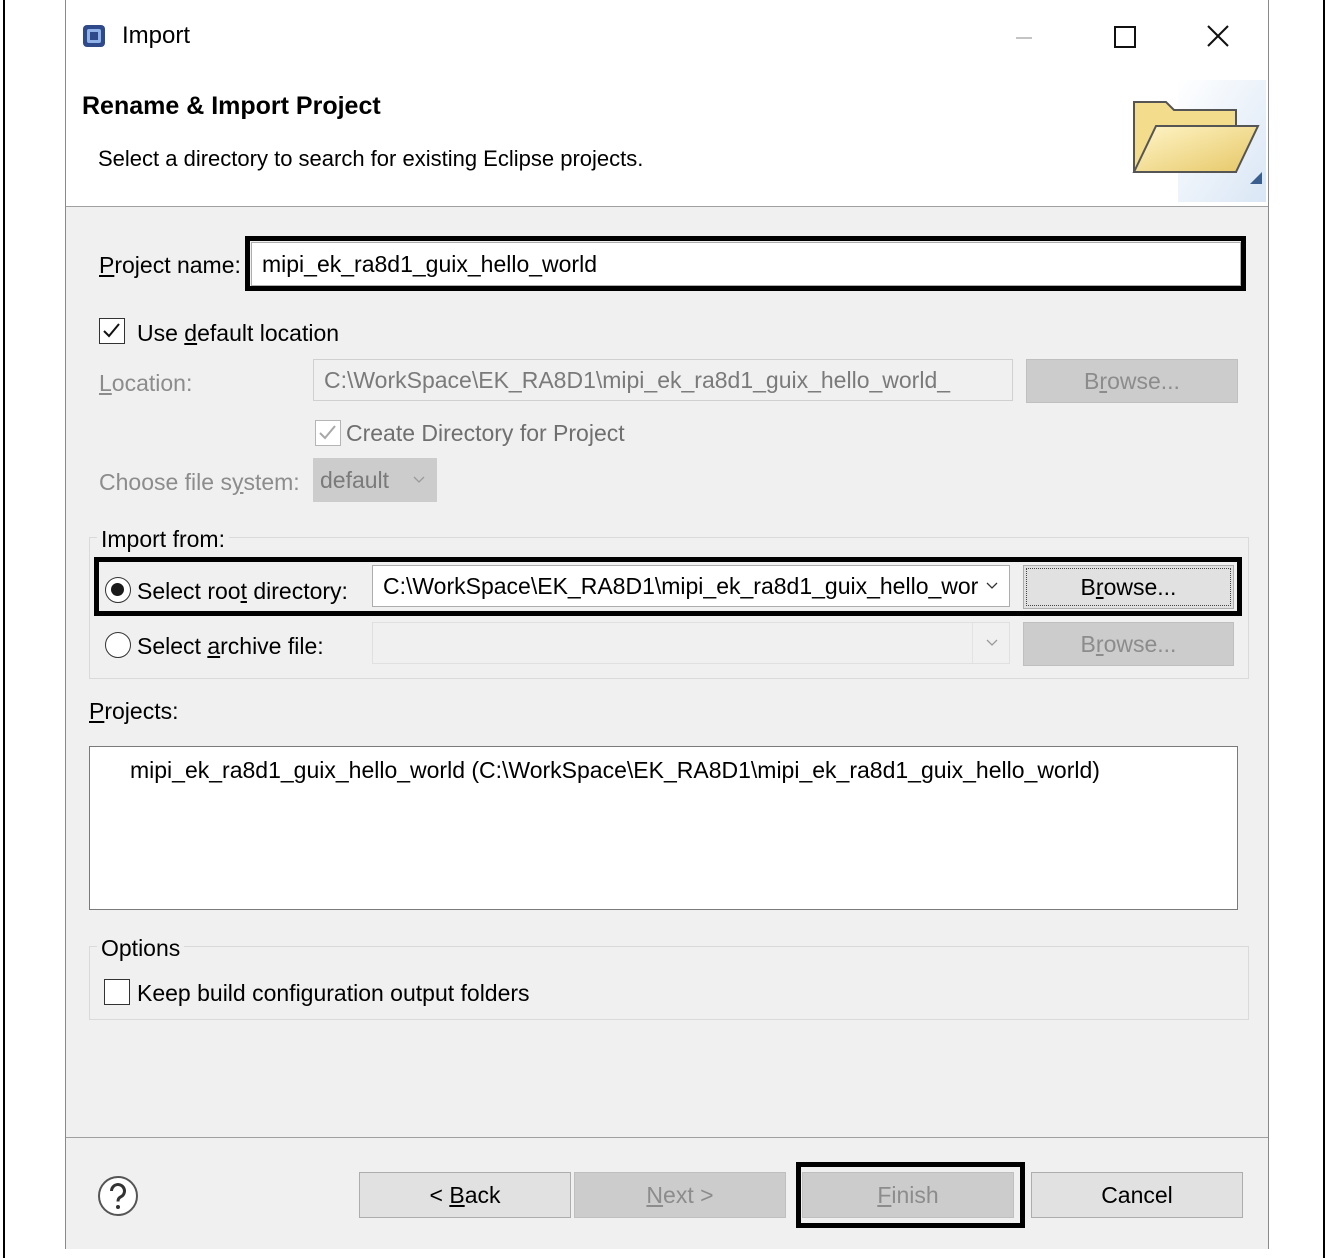 Image resolution: width=1328 pixels, height=1258 pixels. Describe the element at coordinates (242, 591) in the screenshot. I see `root-directory-label: Select root directory:` at that location.